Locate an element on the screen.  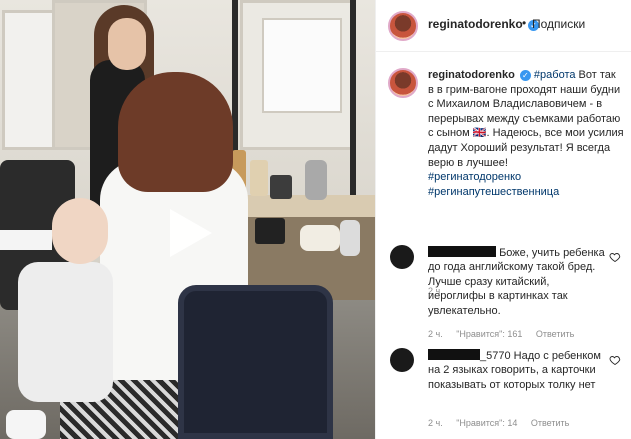
hashtag-link: #регинатодоренко is located at coordinates (474, 177).